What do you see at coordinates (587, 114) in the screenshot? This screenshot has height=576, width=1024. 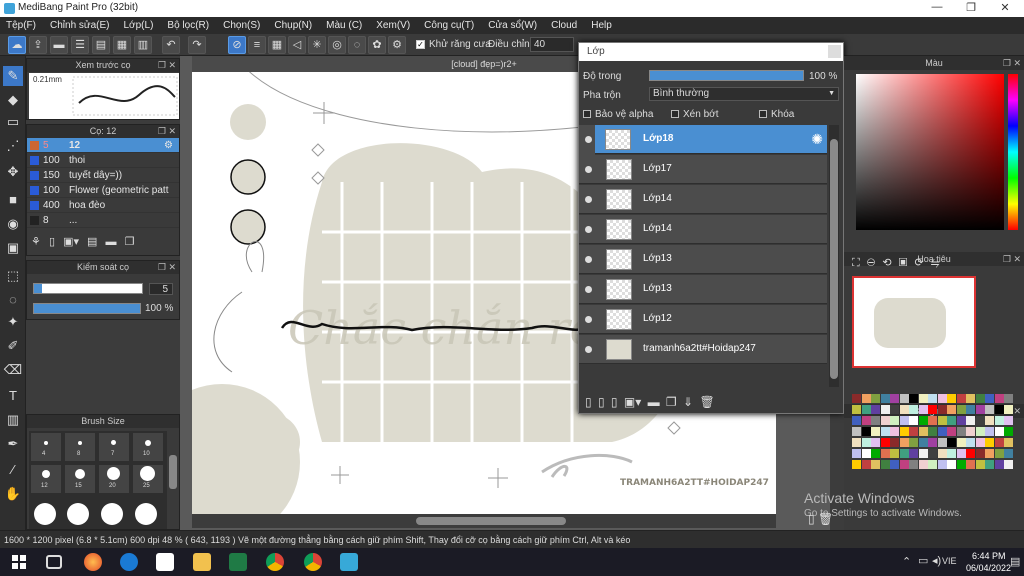 I see `protect-alpha-checkbox` at bounding box center [587, 114].